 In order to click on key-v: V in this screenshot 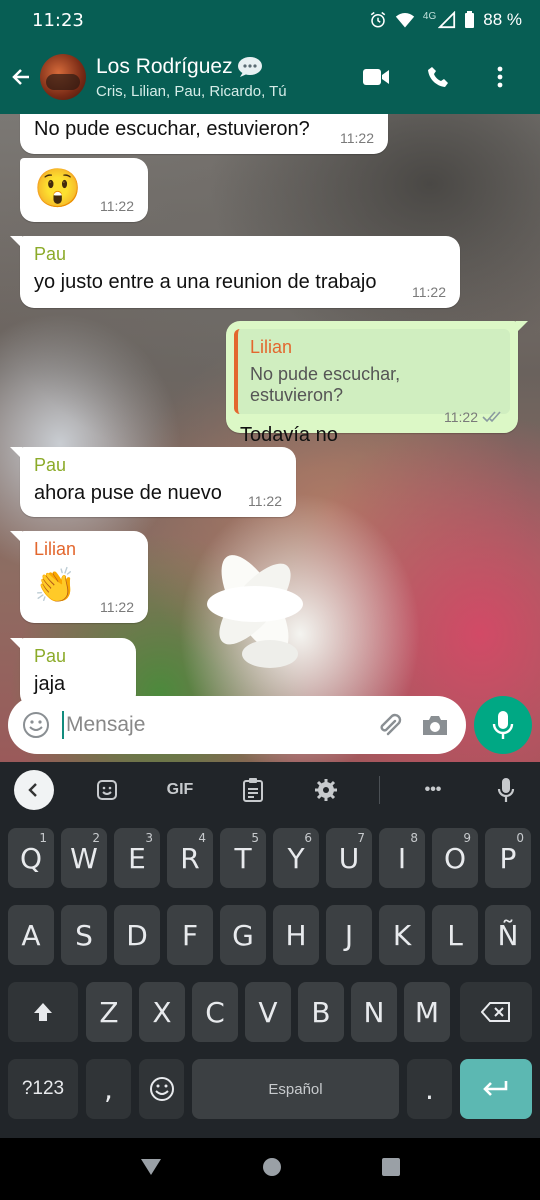, I will do `click(268, 1012)`.